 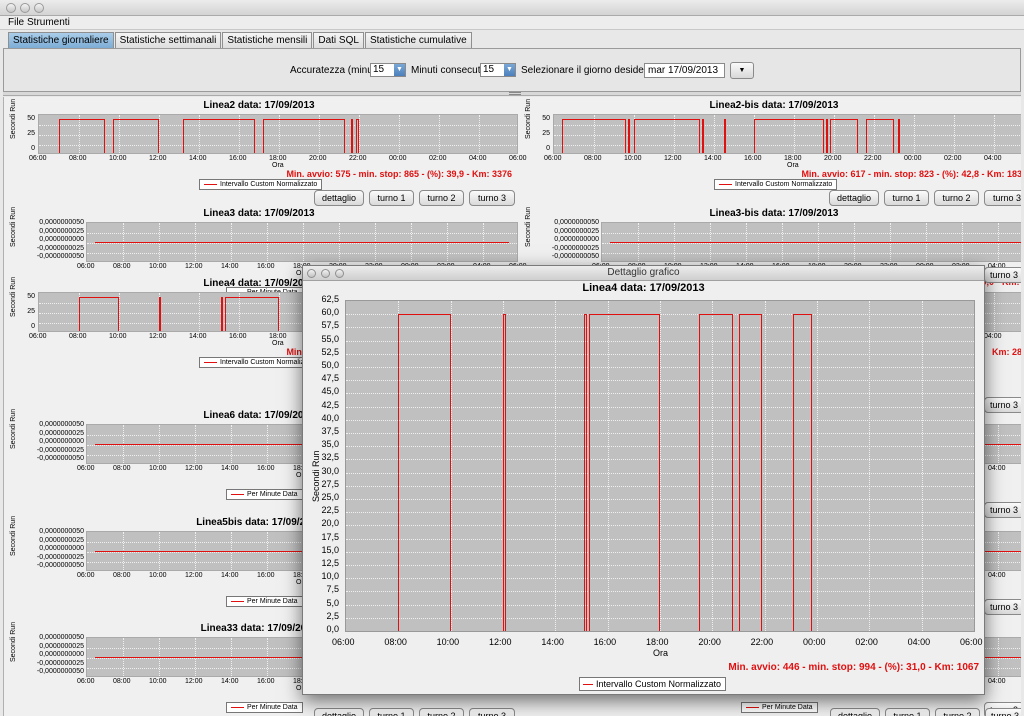 What do you see at coordinates (61, 637) in the screenshot?
I see `y-tick: 0,0000000050` at bounding box center [61, 637].